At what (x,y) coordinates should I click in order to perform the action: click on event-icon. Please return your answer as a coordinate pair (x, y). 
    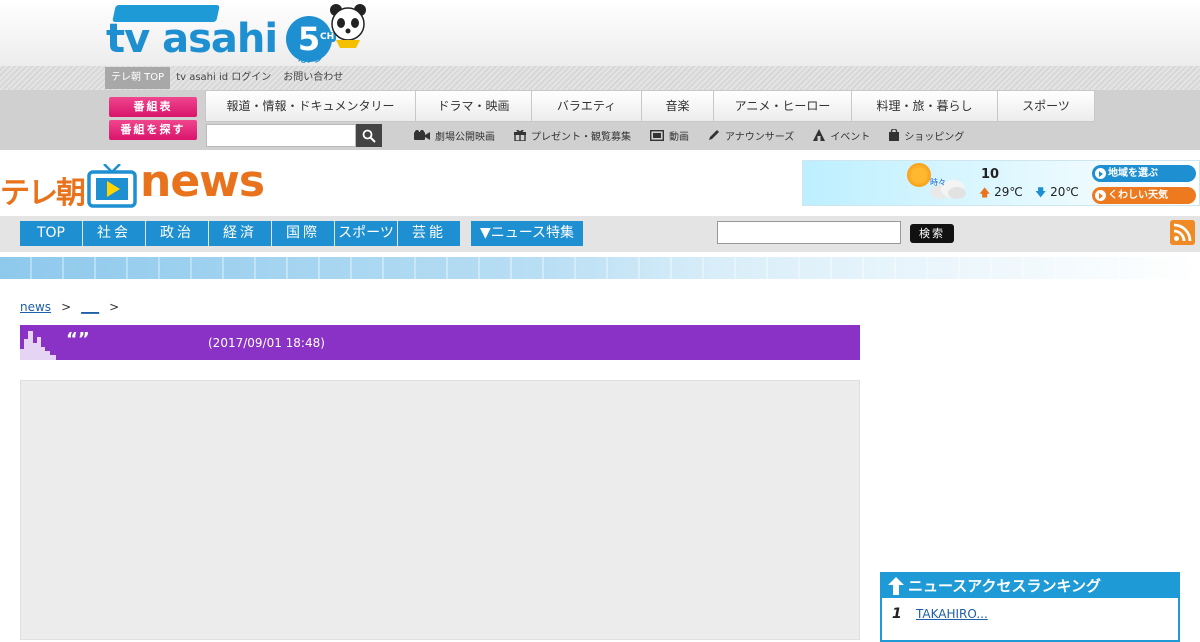
    Looking at the image, I should click on (819, 135).